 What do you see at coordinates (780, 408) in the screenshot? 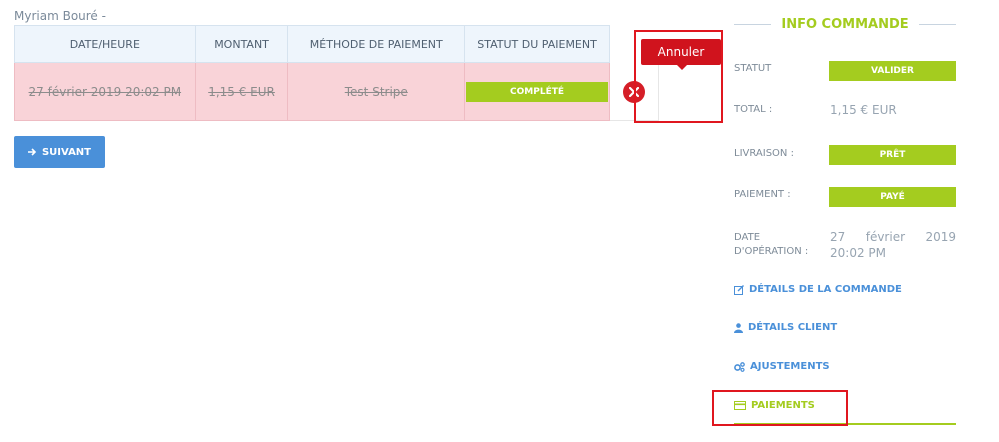
I see `payments-highlight-box` at bounding box center [780, 408].